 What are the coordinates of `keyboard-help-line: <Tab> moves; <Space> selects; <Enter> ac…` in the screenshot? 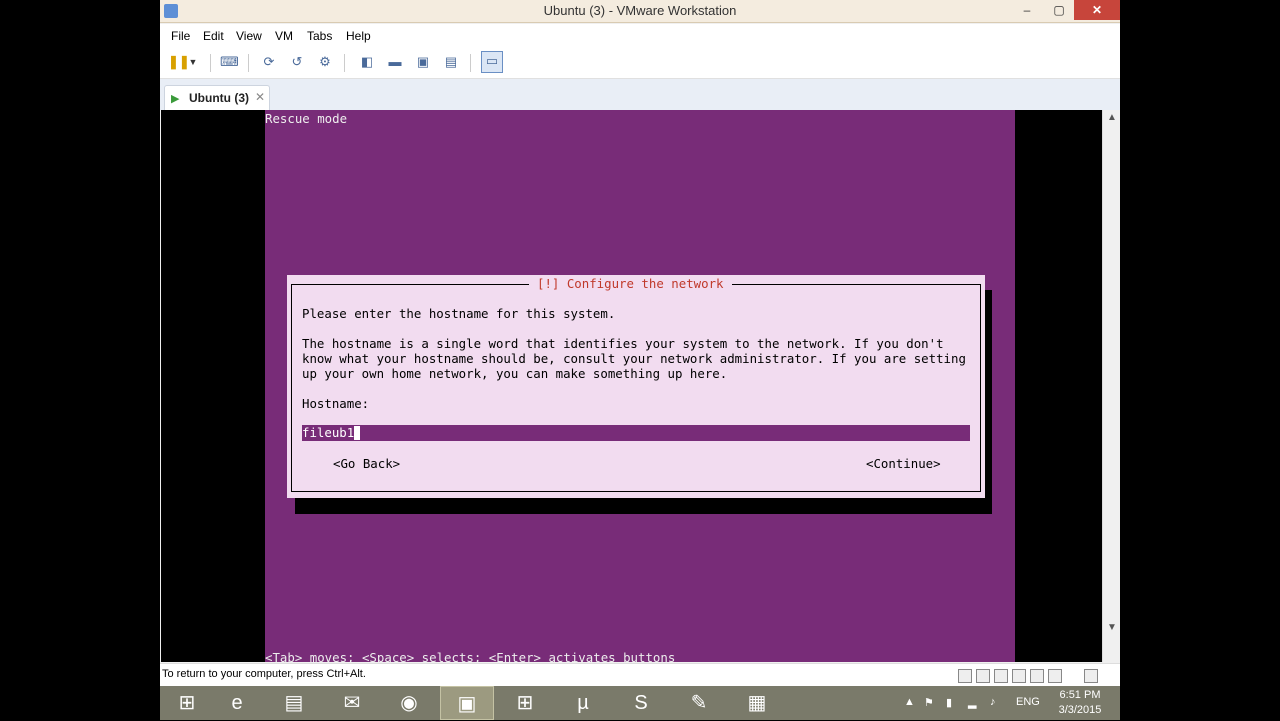 It's located at (470, 656).